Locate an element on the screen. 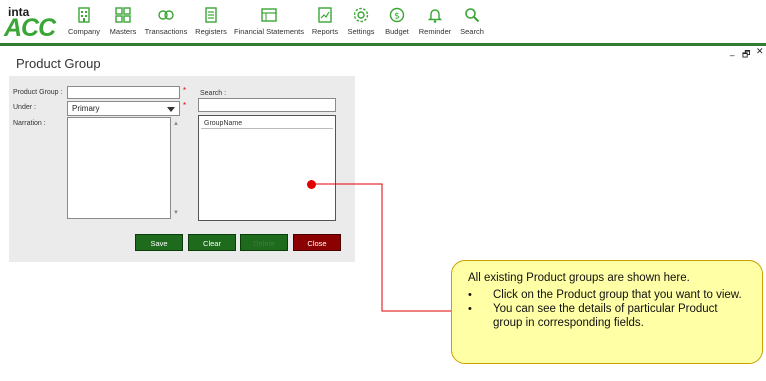 The height and width of the screenshot is (381, 766). close-button: Close is located at coordinates (317, 242).